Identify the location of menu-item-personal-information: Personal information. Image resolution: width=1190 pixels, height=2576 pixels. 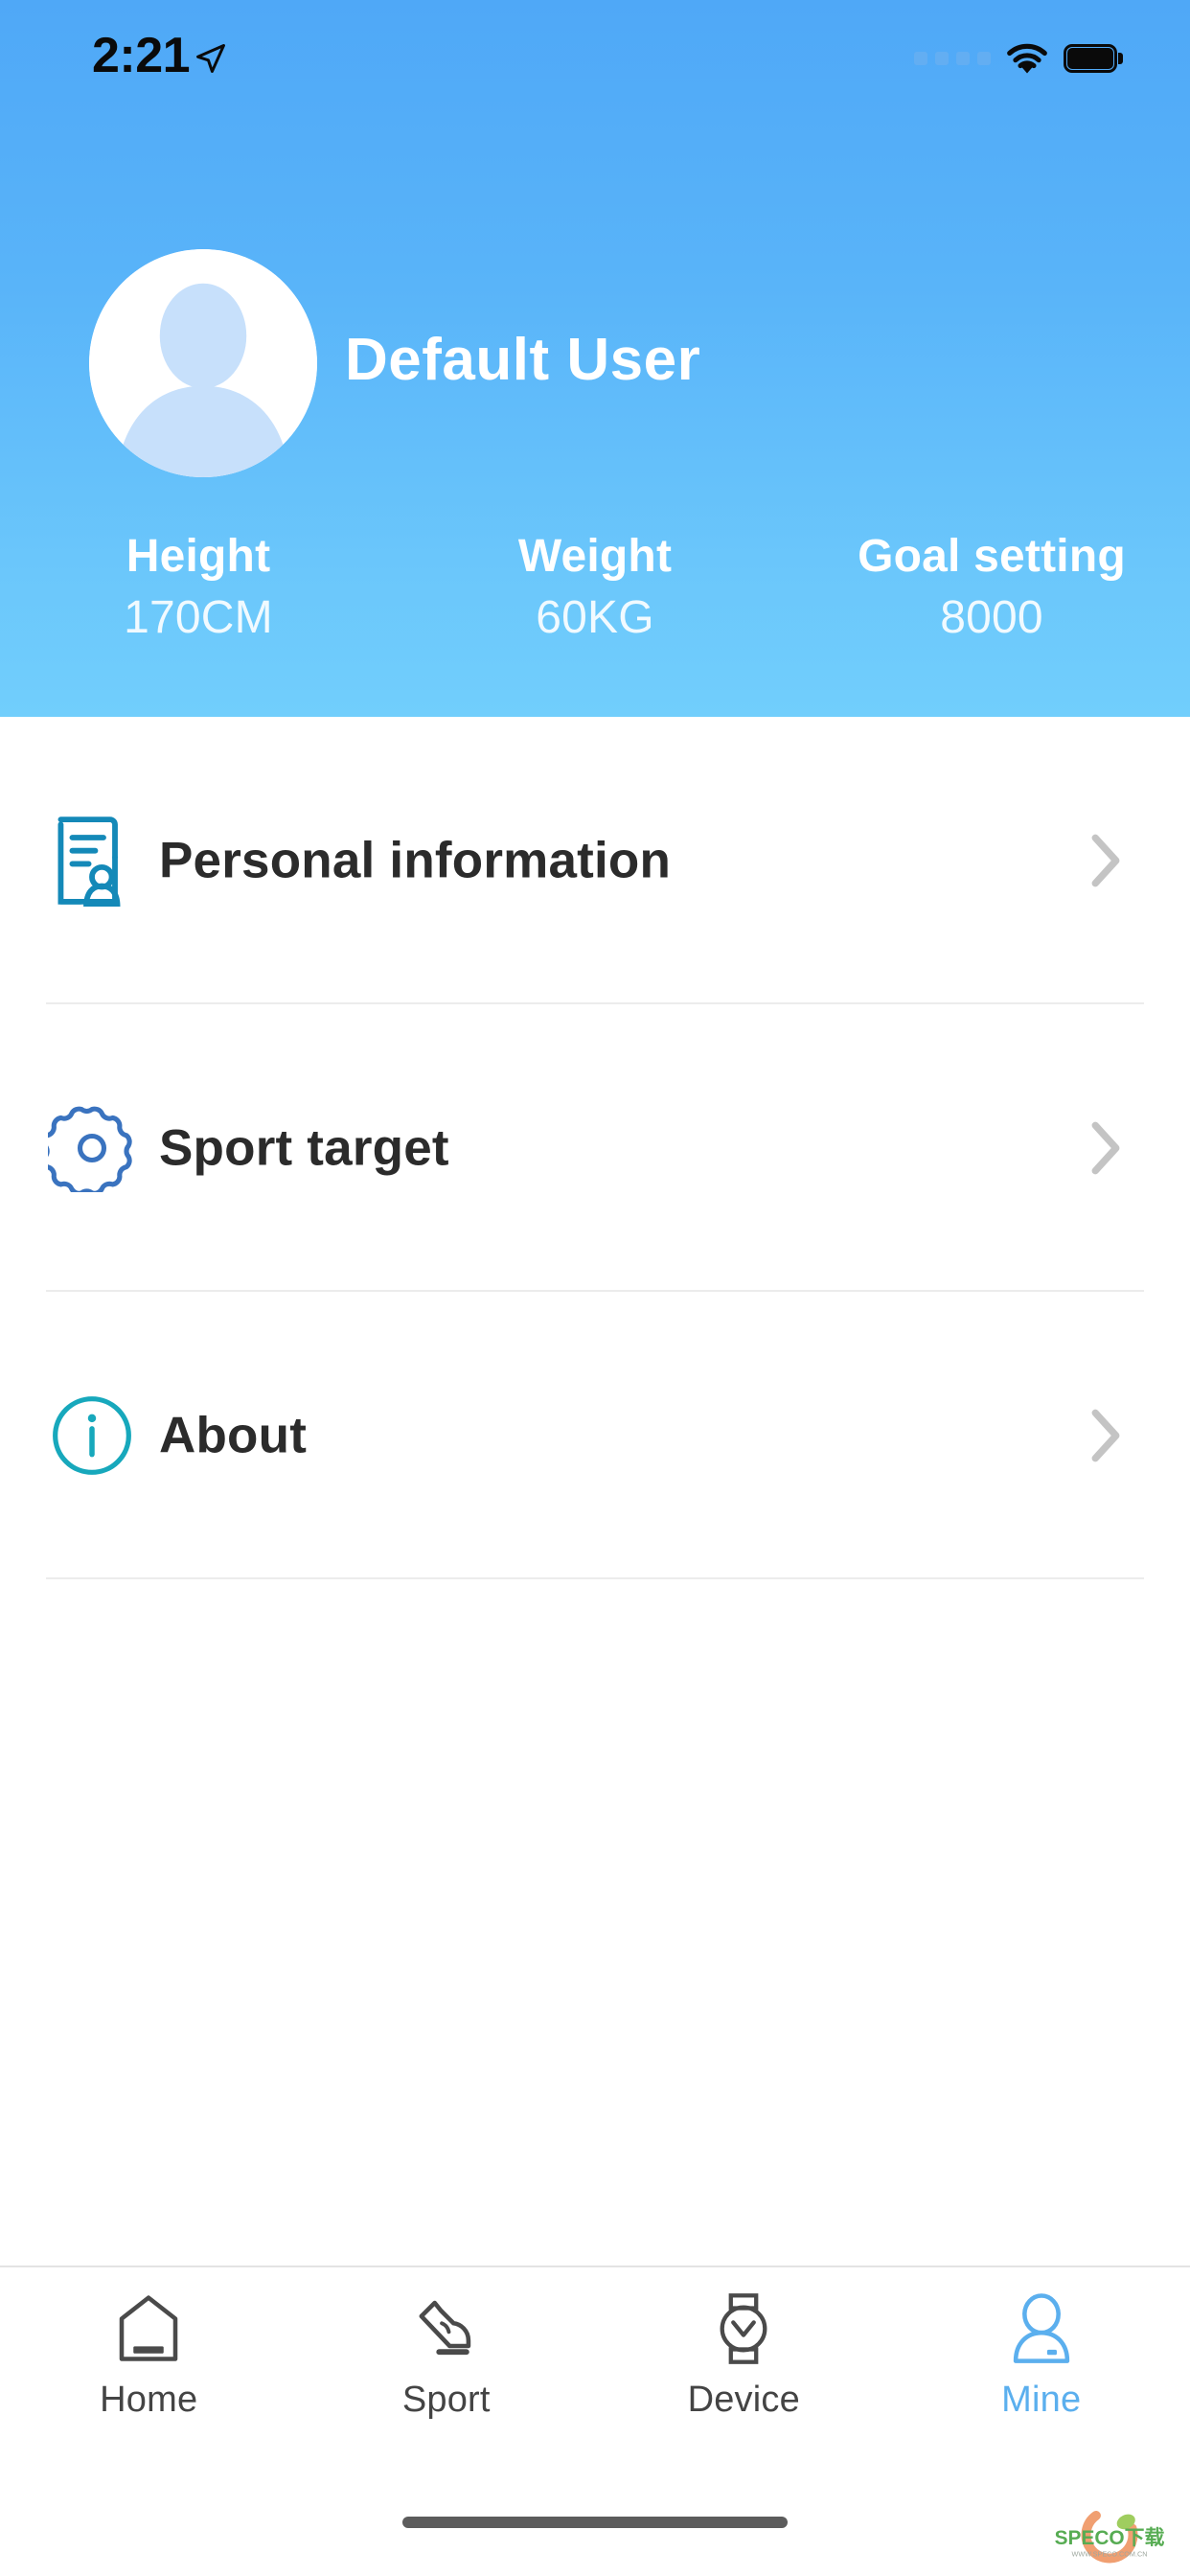
(595, 860).